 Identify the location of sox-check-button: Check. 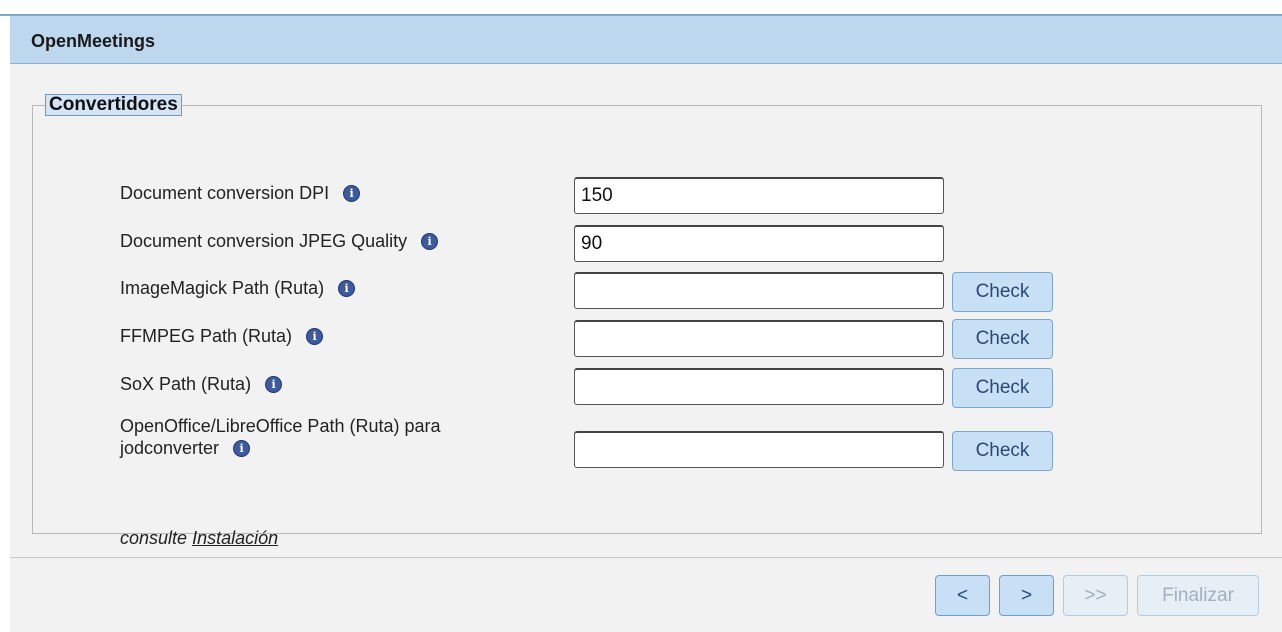
(1002, 388).